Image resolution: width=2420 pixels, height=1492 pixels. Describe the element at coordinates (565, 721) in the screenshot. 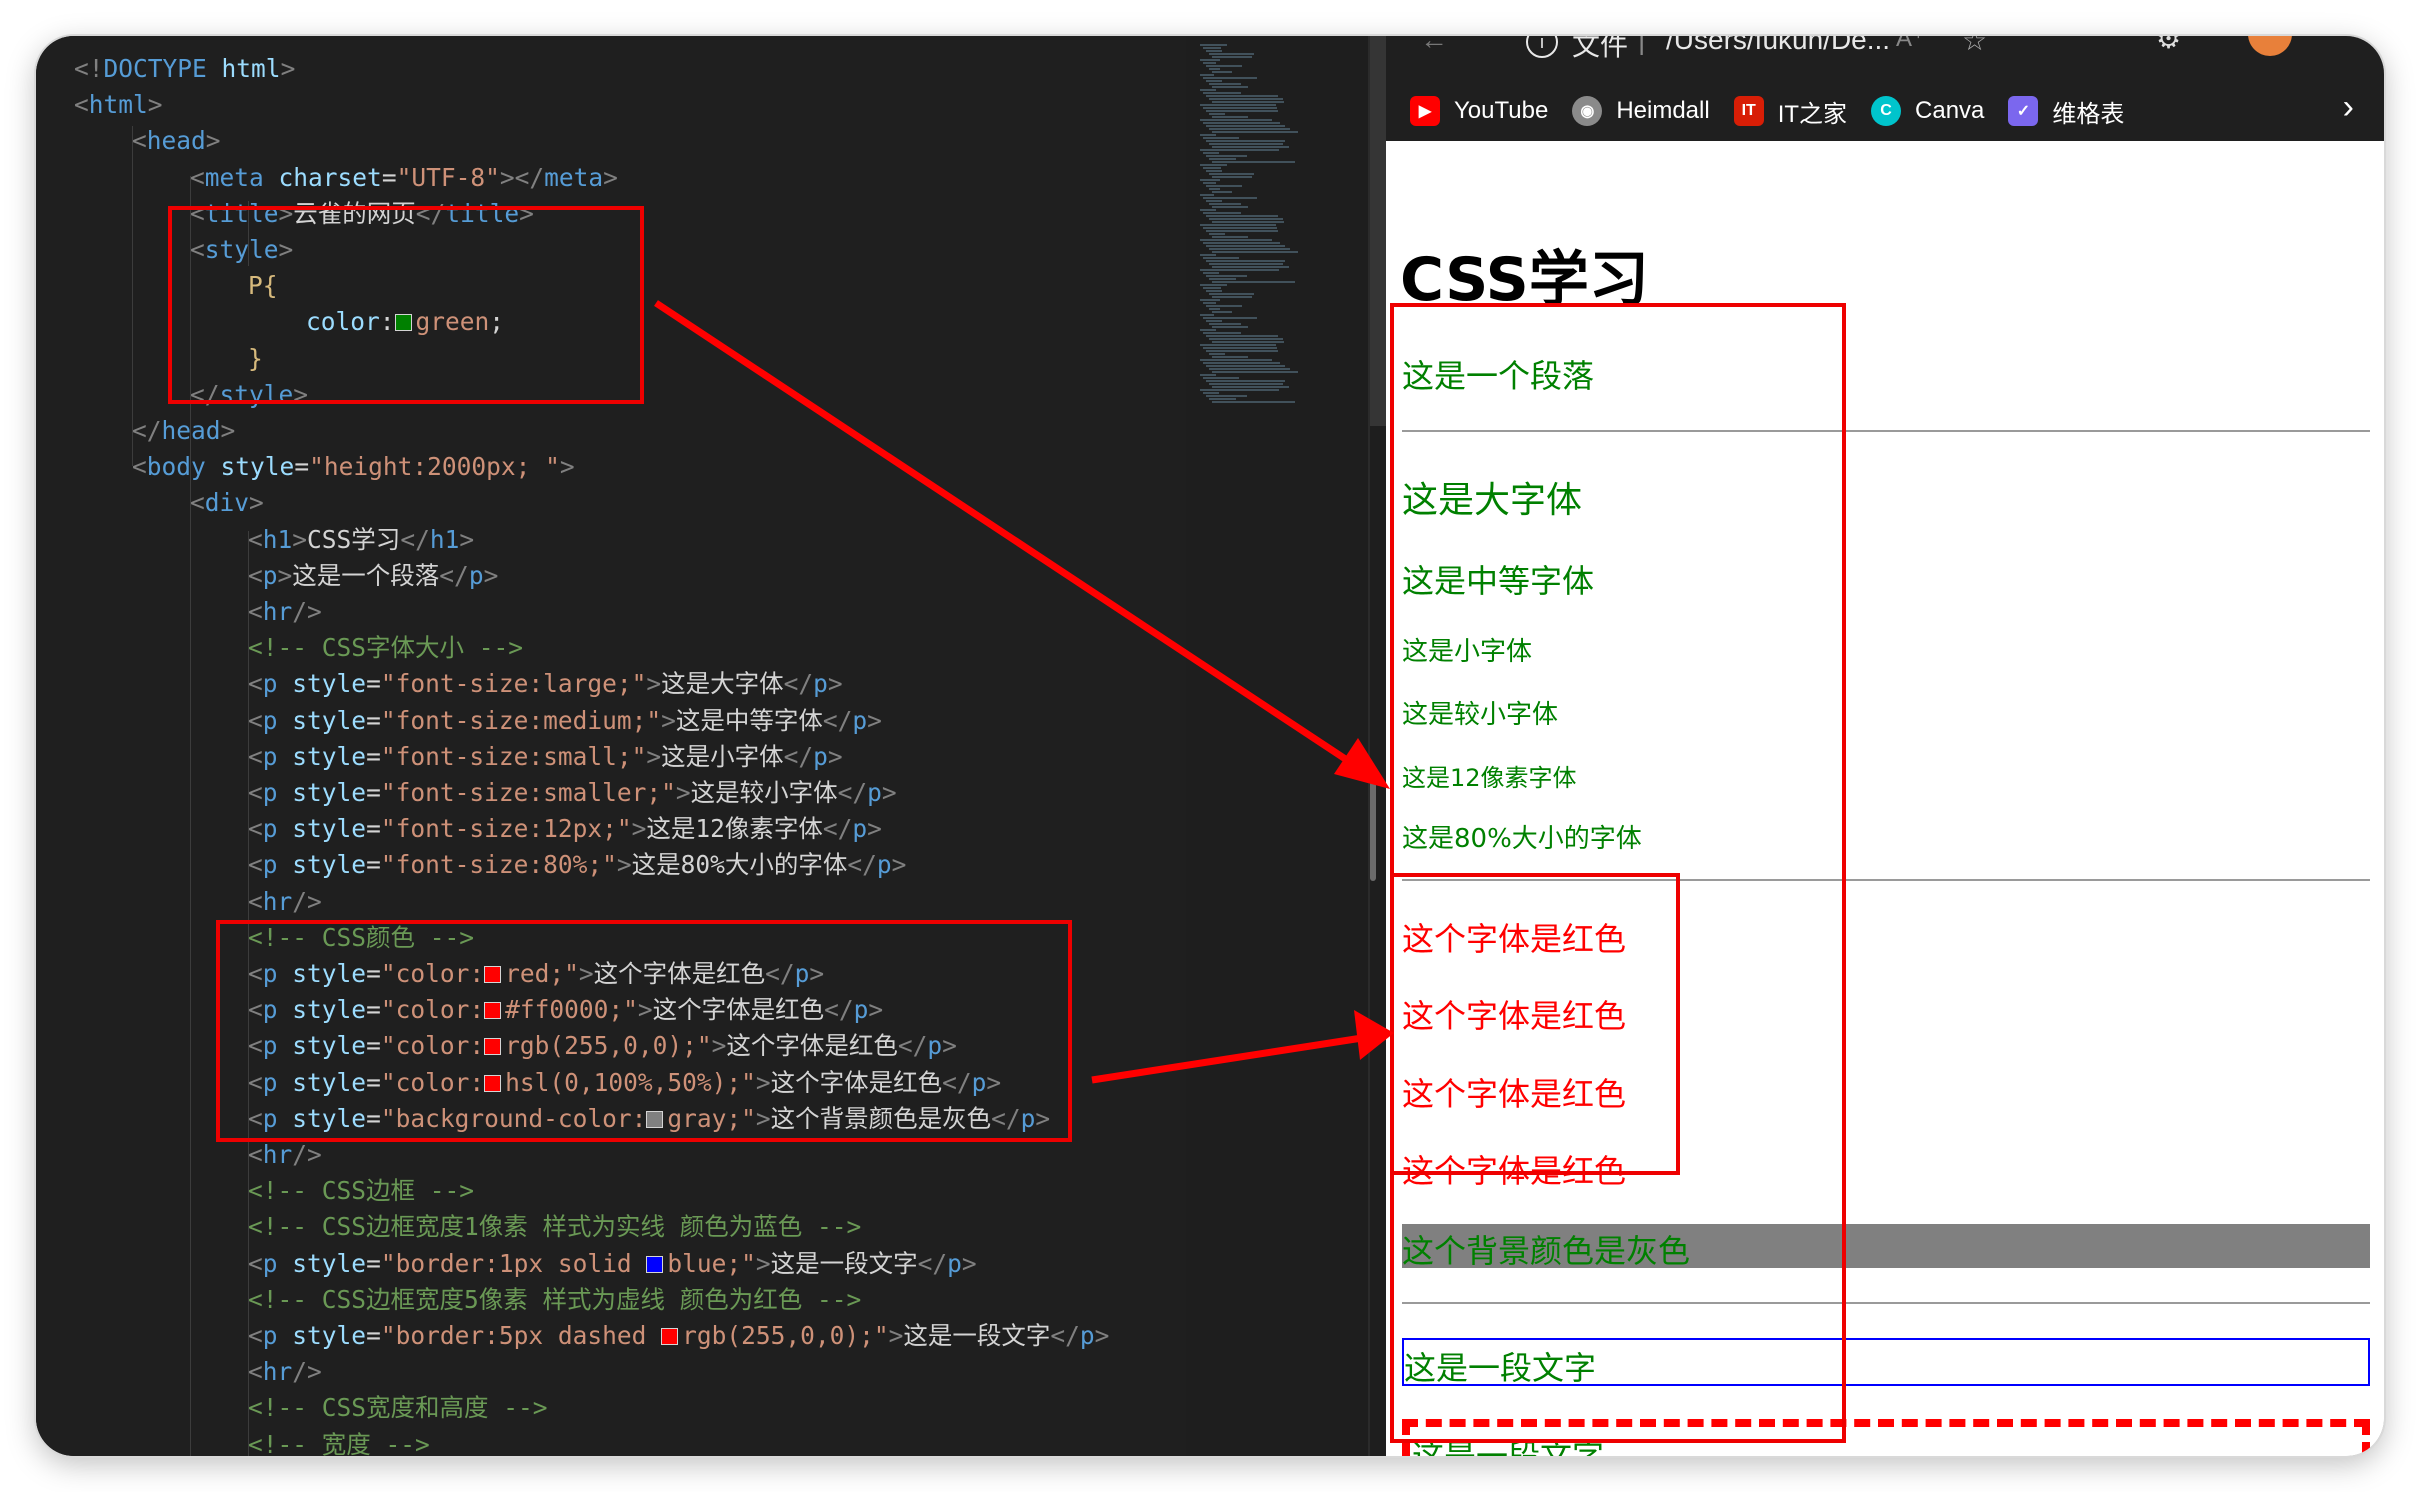

I see `code-line: <p style="font-size:medium;">这是中等字体</p>` at that location.